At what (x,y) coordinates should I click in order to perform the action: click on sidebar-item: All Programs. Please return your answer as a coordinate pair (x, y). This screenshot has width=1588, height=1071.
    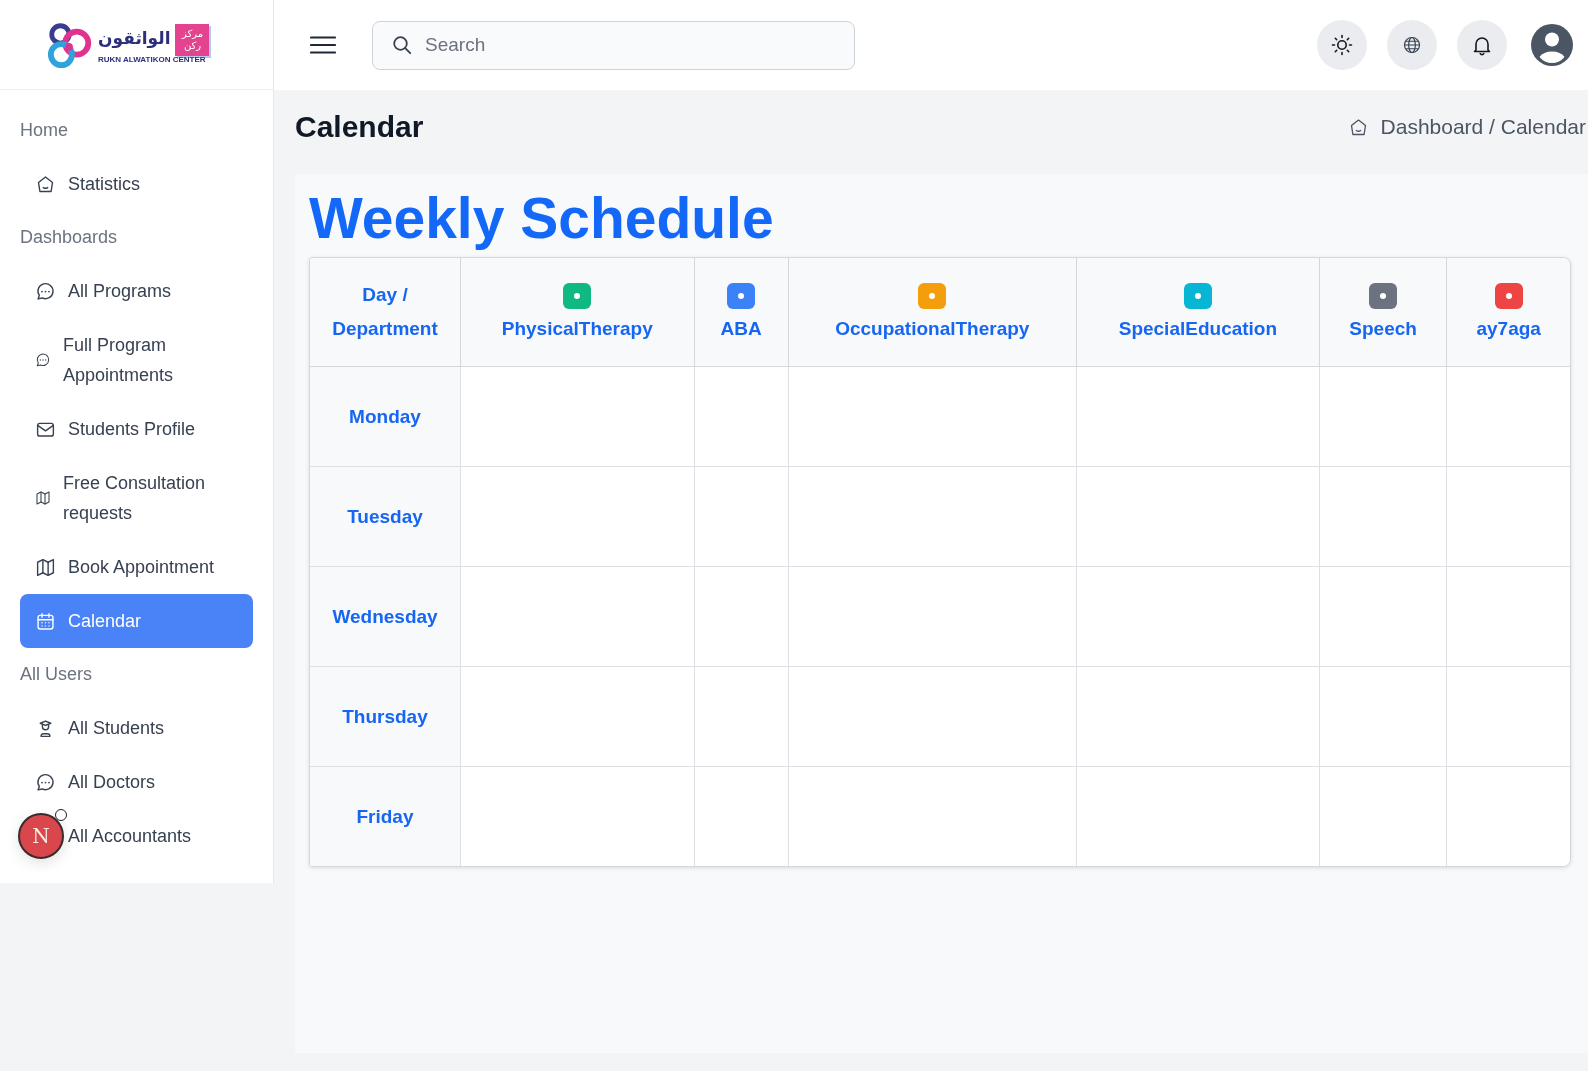
    Looking at the image, I should click on (136, 291).